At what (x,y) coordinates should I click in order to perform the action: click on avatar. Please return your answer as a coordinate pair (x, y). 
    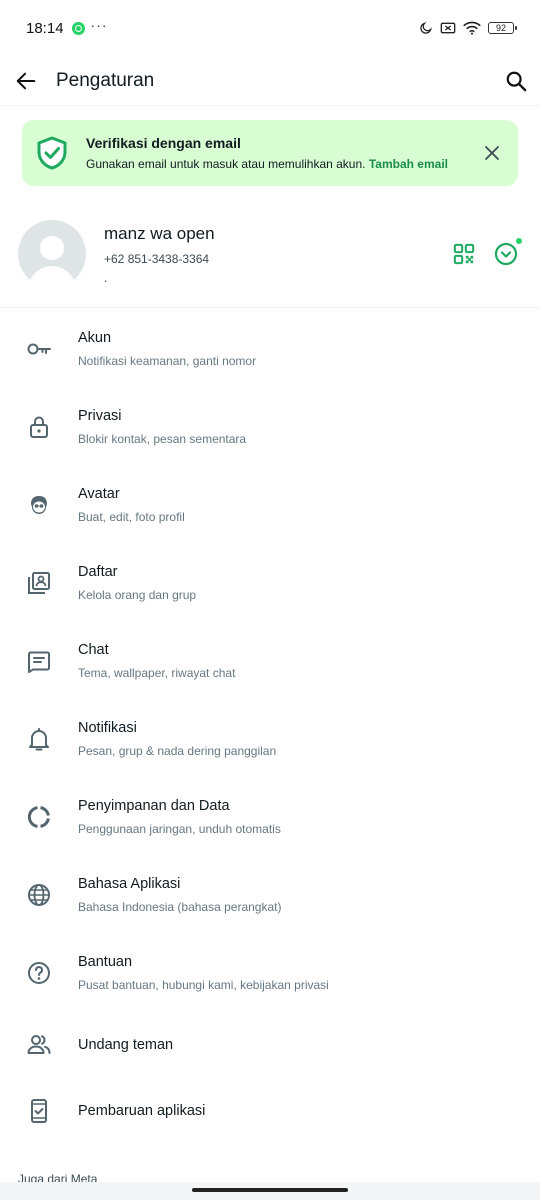
    Looking at the image, I should click on (52, 253).